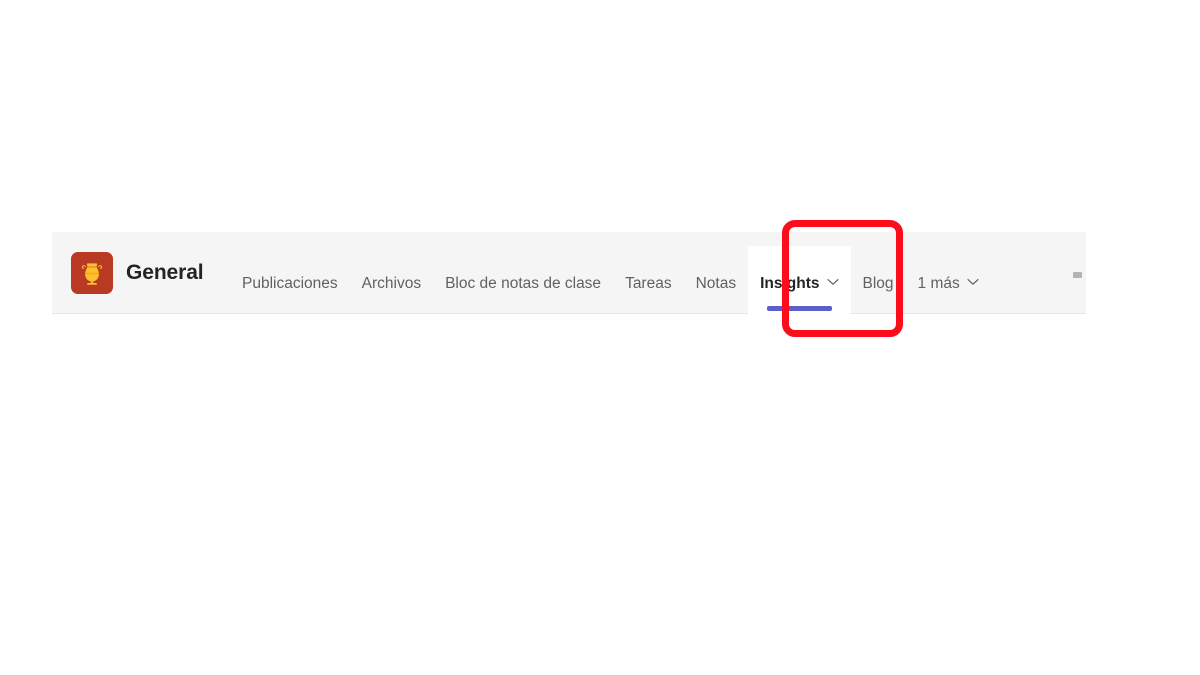 The width and height of the screenshot is (1200, 675). I want to click on more-options-icon, so click(1077, 275).